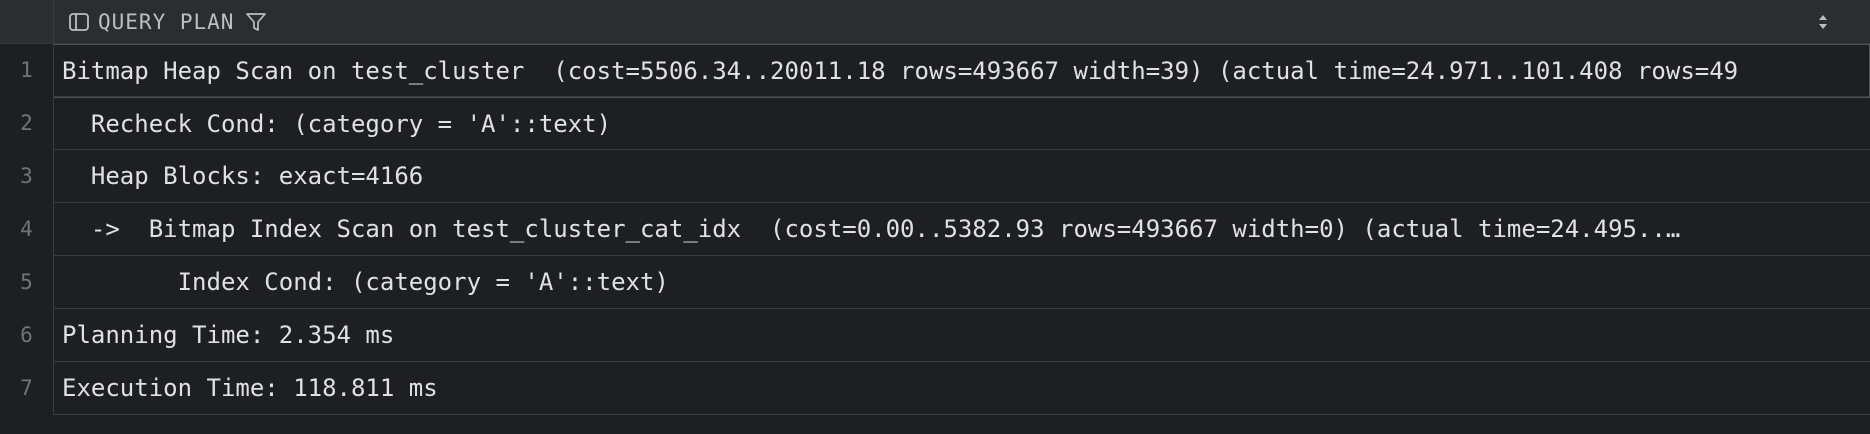 This screenshot has width=1870, height=434. I want to click on query-plan-cell: Index Cond: (category = 'A'::text), so click(962, 282).